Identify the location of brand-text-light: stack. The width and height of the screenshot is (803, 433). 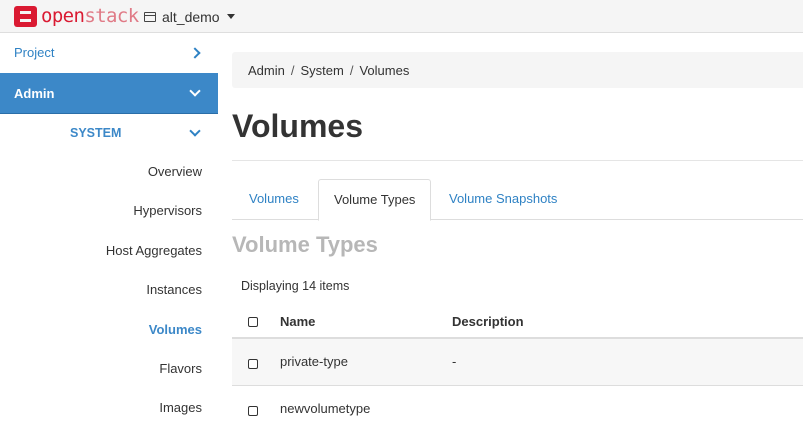
(111, 16).